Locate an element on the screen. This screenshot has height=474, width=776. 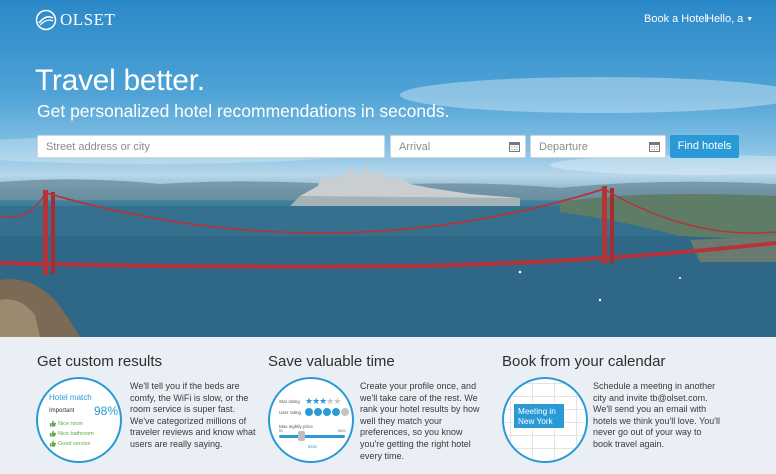
user-rating-dots is located at coordinates (327, 412).